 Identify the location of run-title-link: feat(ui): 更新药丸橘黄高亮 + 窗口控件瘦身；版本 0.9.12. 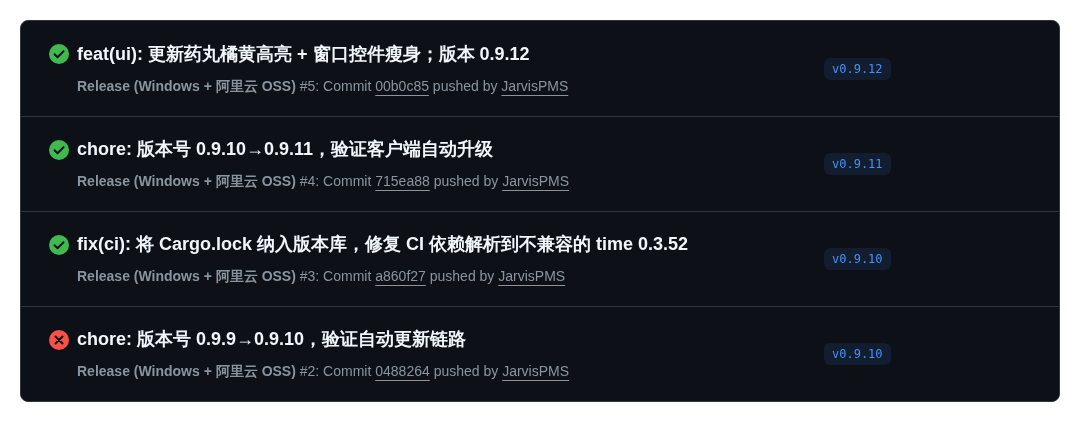
(303, 54).